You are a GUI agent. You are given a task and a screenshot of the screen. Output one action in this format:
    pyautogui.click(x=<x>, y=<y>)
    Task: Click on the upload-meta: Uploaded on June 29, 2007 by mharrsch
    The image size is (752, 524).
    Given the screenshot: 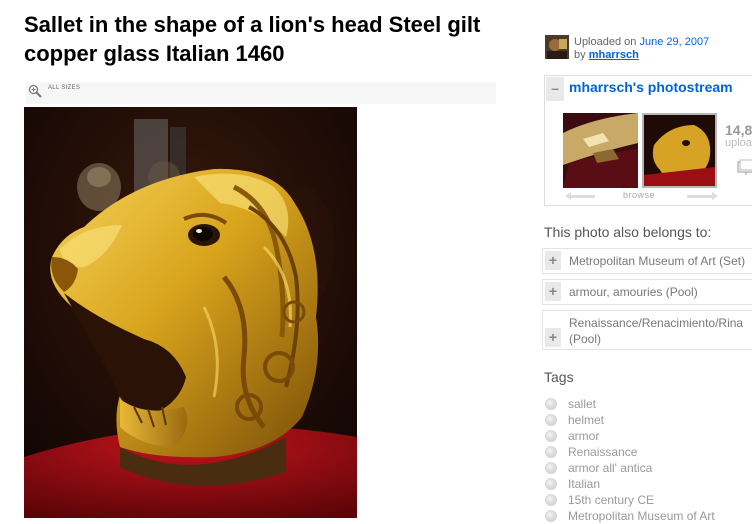 What is the action you would take?
    pyautogui.click(x=663, y=49)
    